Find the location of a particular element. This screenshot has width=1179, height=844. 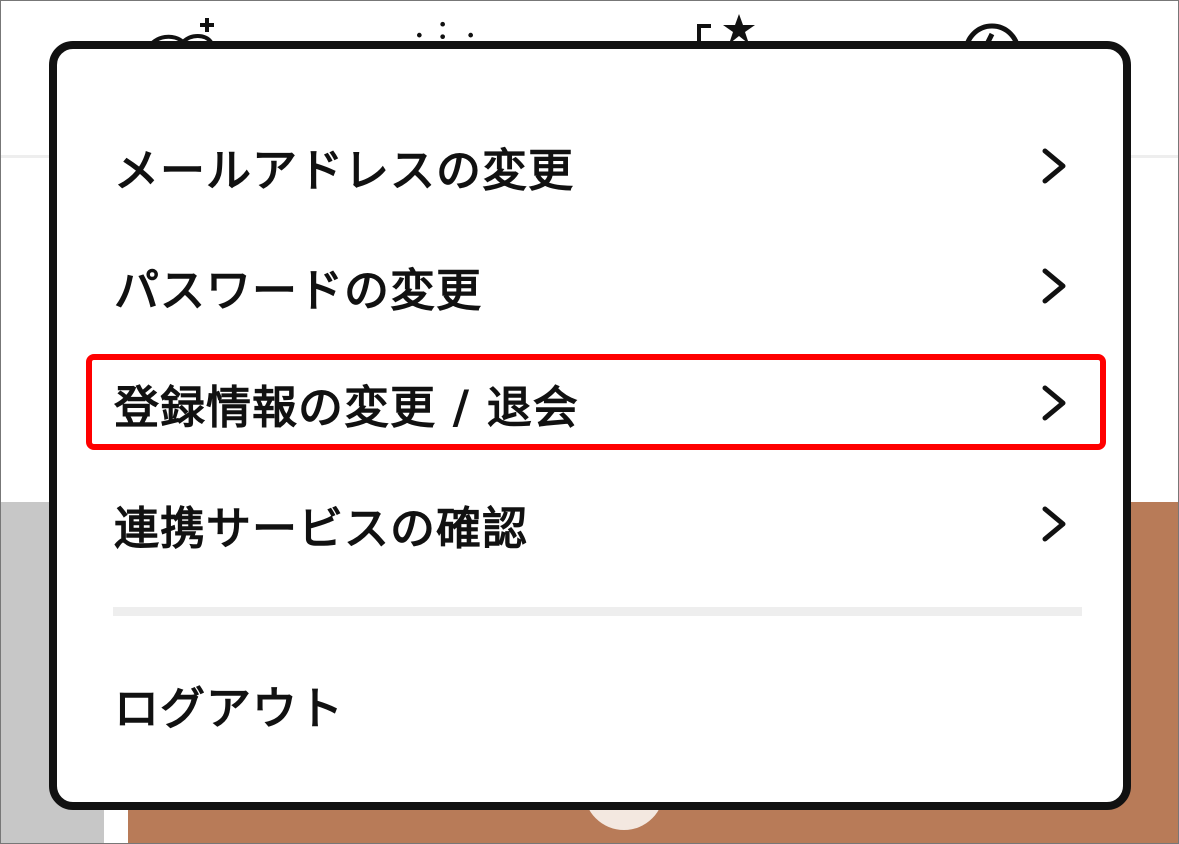

logout-label: ログアウト is located at coordinates (229, 708).